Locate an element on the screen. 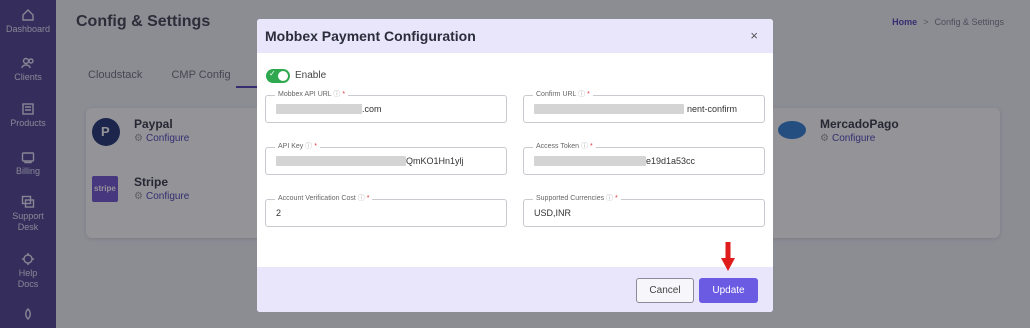 This screenshot has width=1030, height=328. field-value: 2 is located at coordinates (279, 213).